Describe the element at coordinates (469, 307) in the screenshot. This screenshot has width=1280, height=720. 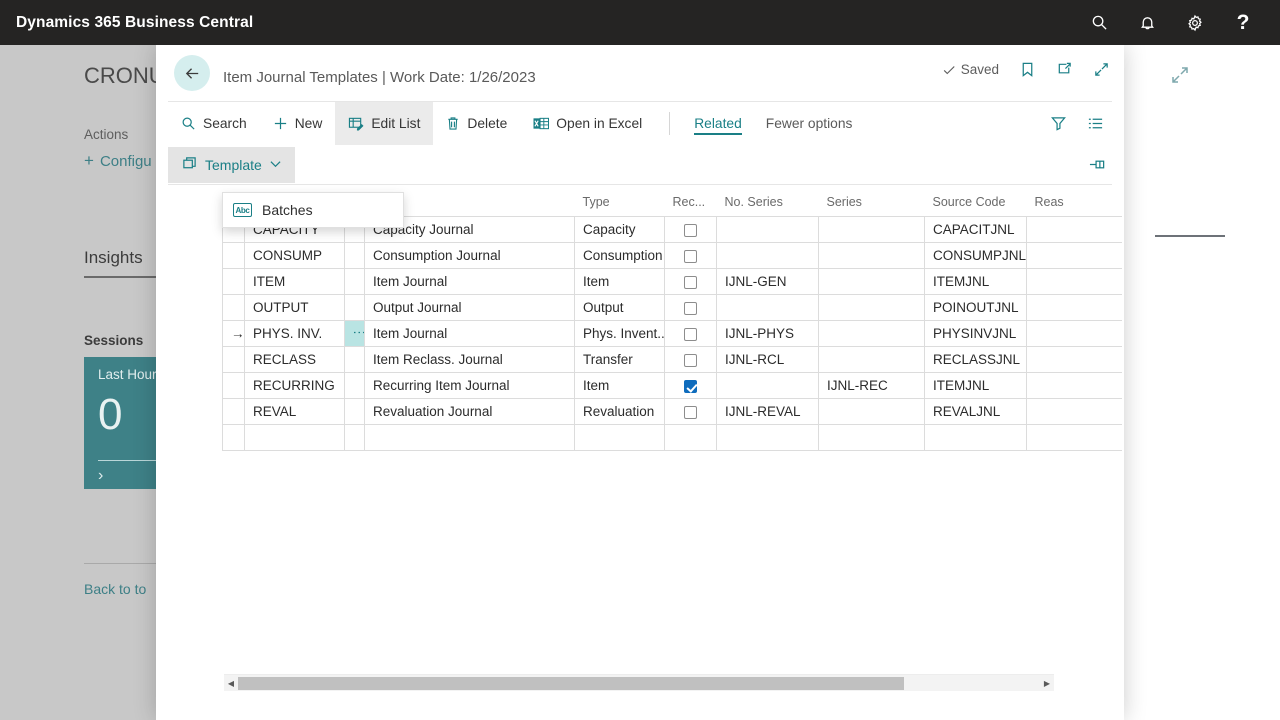
I see `cell-description: Output Journal` at that location.